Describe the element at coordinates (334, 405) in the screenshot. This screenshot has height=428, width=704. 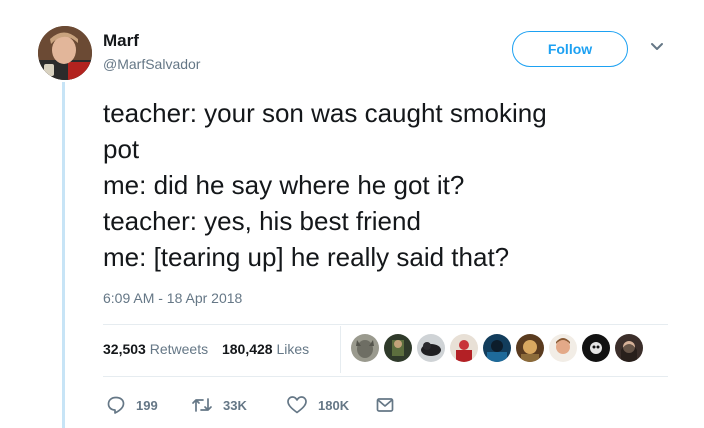
I see `like-count: 180K` at that location.